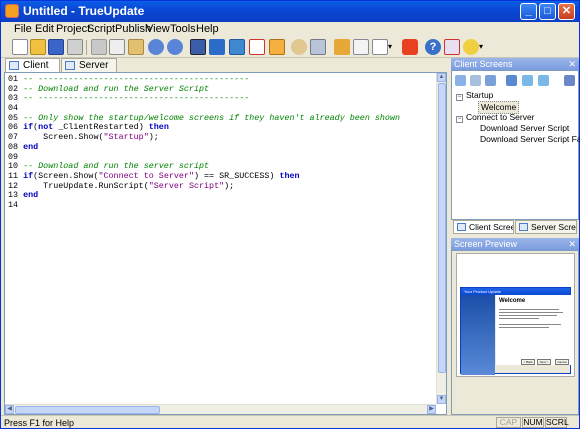 The height and width of the screenshot is (429, 580). I want to click on app-icon, so click(12, 11).